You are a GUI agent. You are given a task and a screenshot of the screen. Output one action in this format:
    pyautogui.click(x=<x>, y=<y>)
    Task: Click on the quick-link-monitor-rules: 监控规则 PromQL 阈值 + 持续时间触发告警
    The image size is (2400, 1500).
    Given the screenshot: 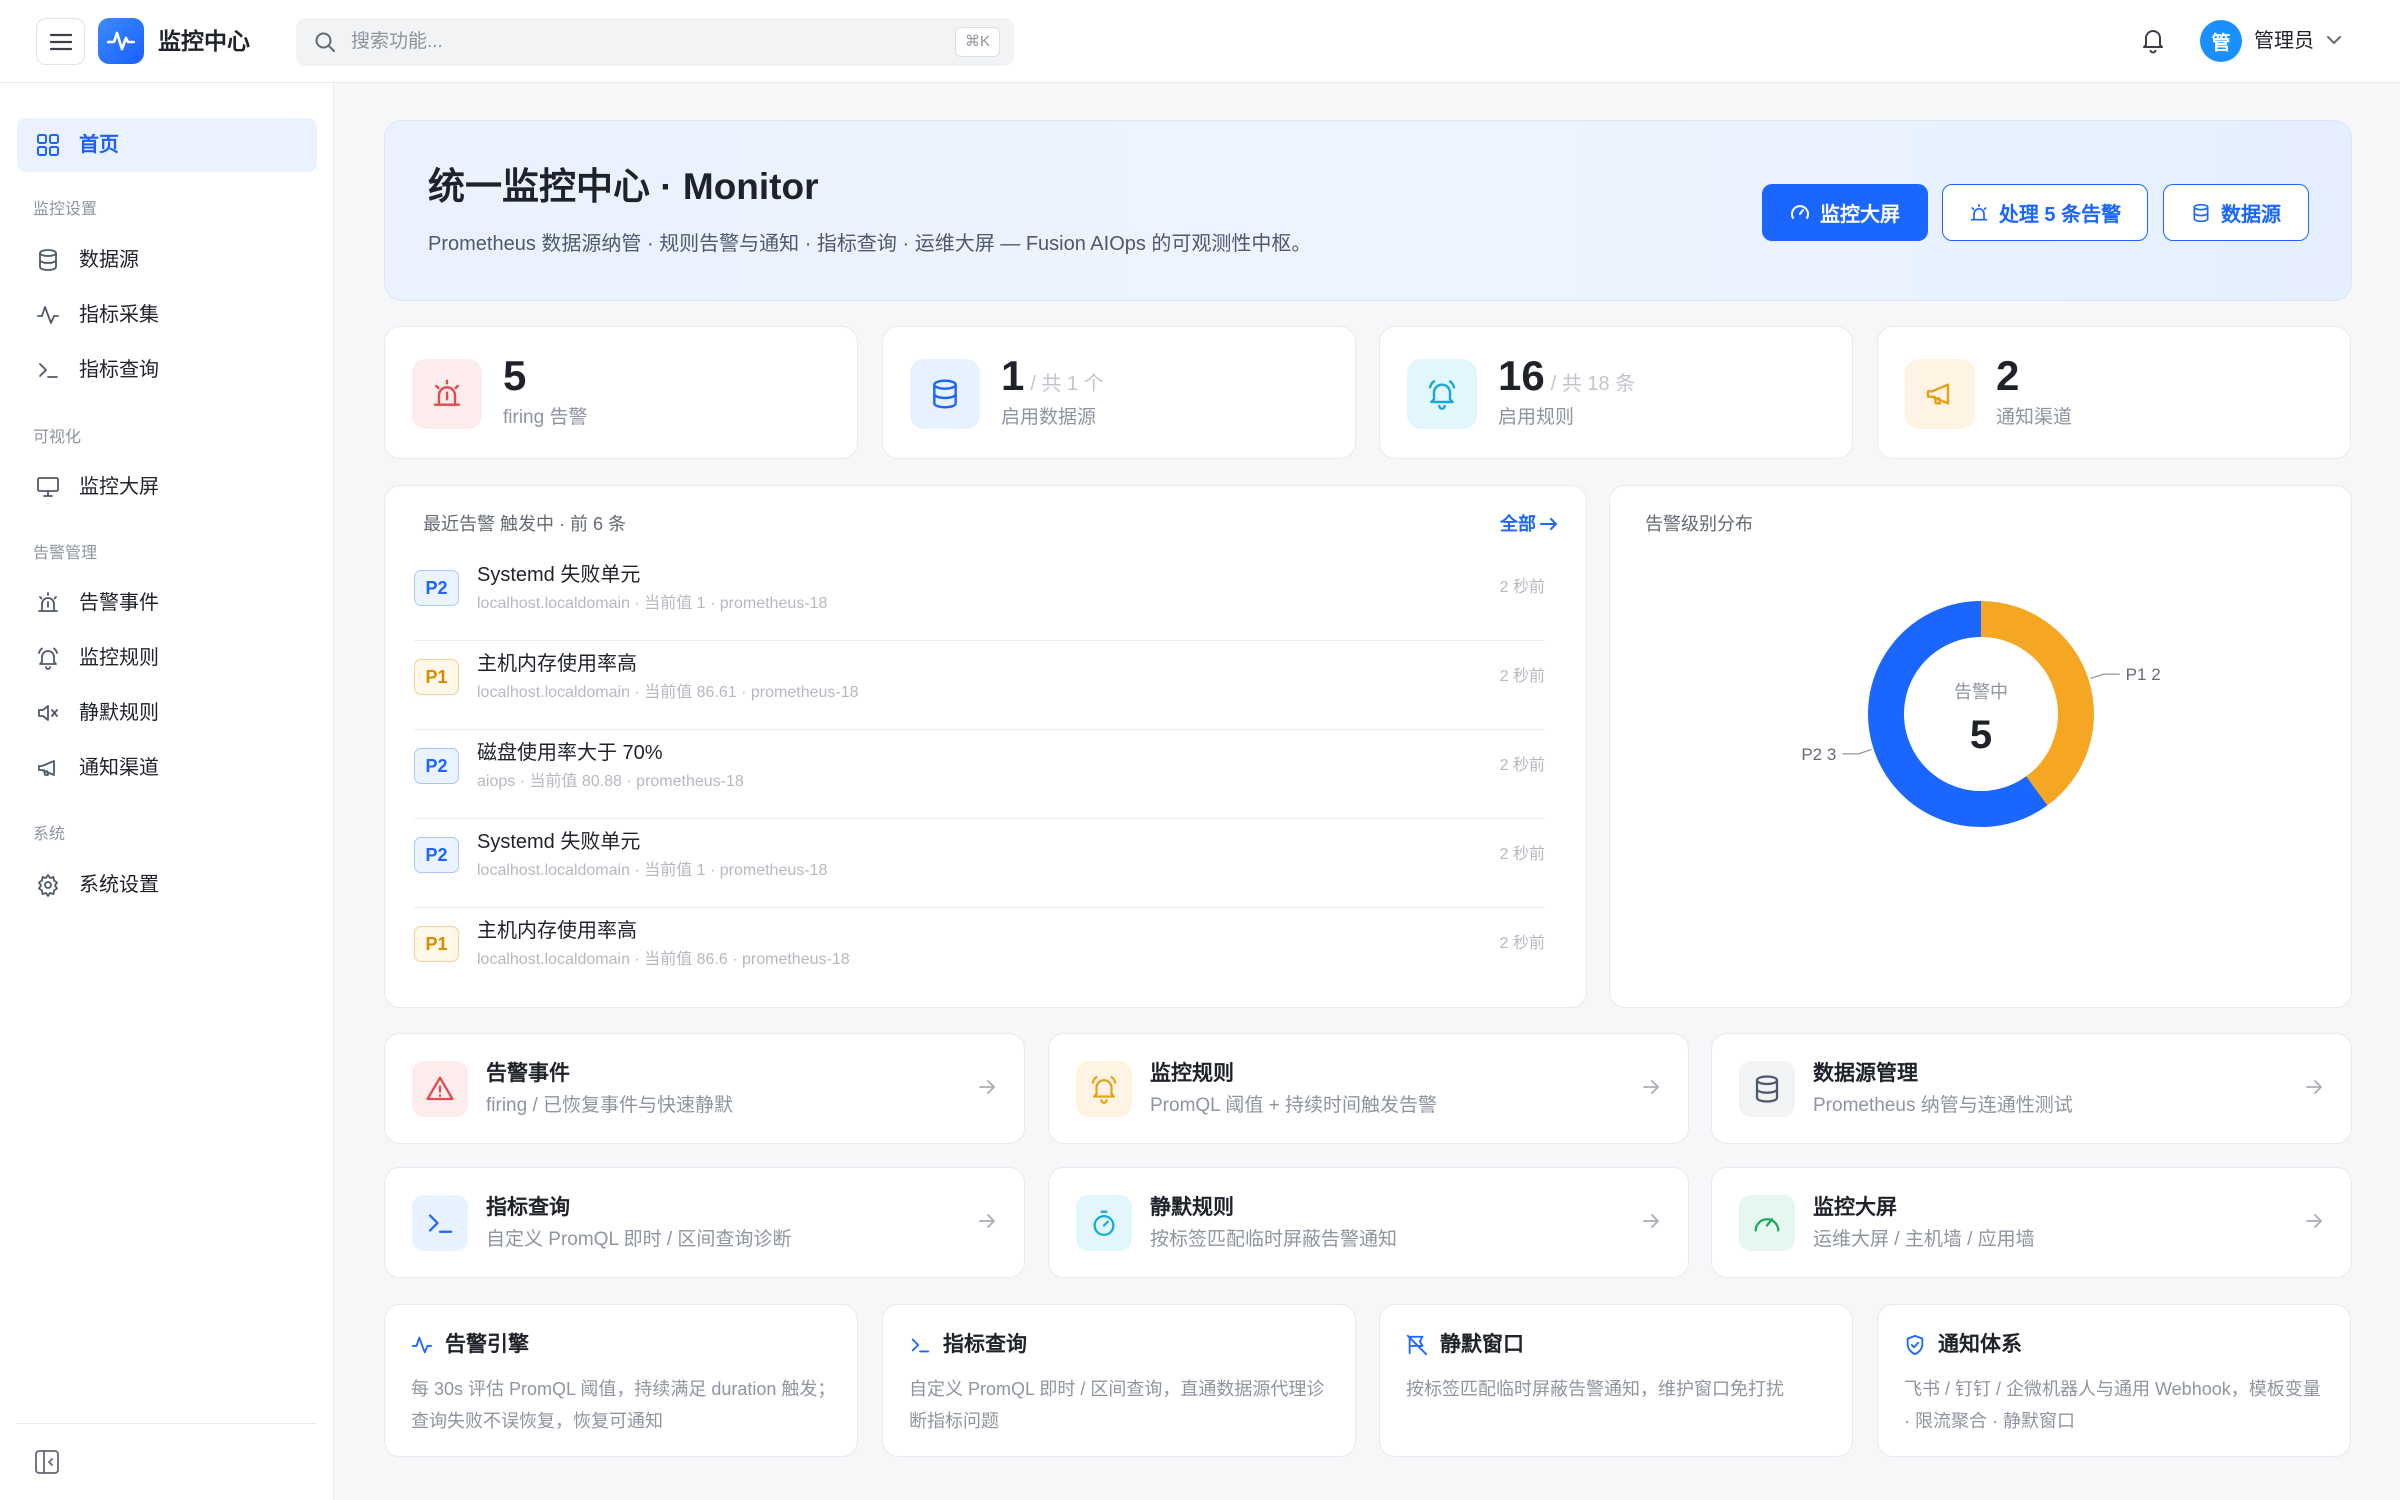 What is the action you would take?
    pyautogui.click(x=1368, y=1088)
    